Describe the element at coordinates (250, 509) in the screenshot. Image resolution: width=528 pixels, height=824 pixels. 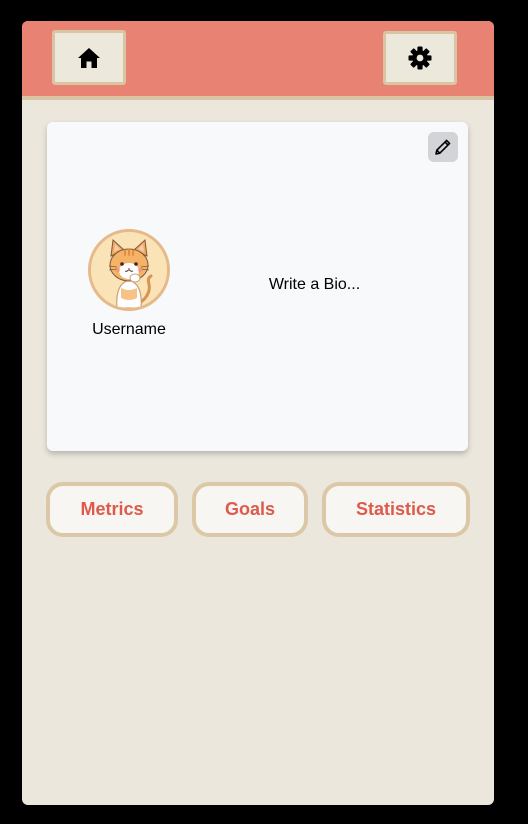
I see `goals-button: Goals` at that location.